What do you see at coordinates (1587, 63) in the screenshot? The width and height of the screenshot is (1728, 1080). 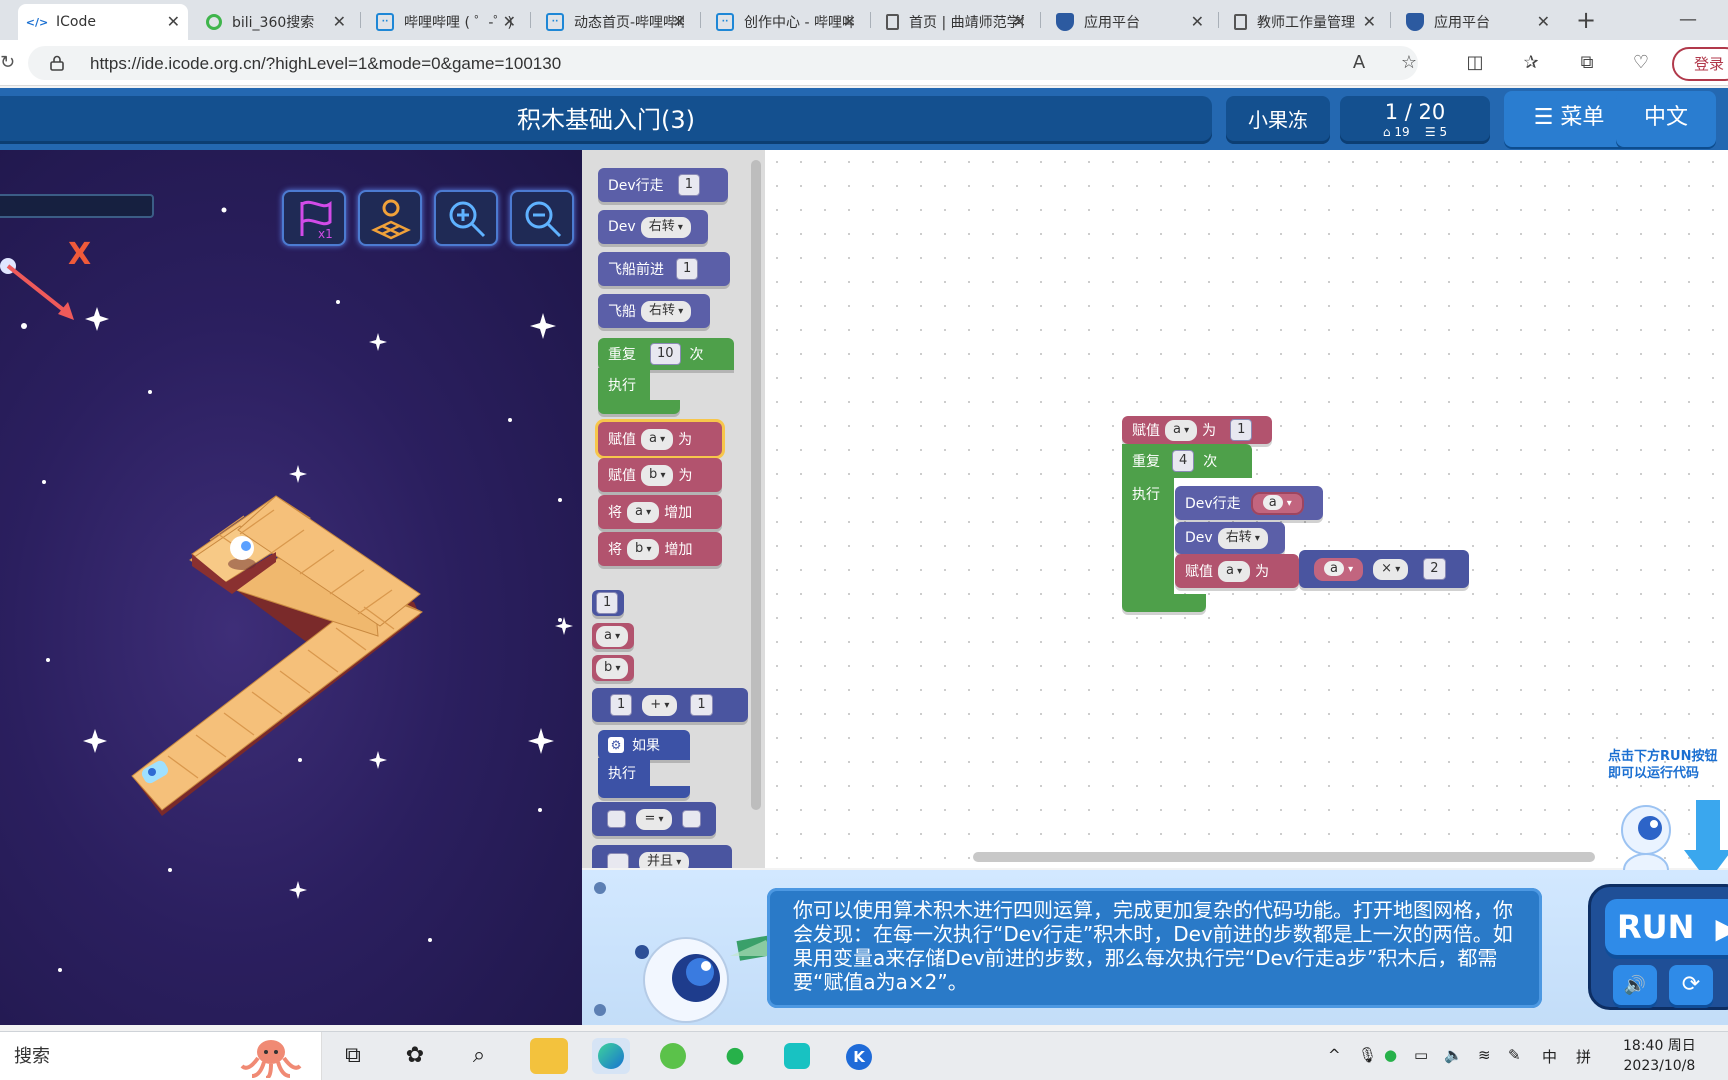 I see `collections-icon: ⧉` at bounding box center [1587, 63].